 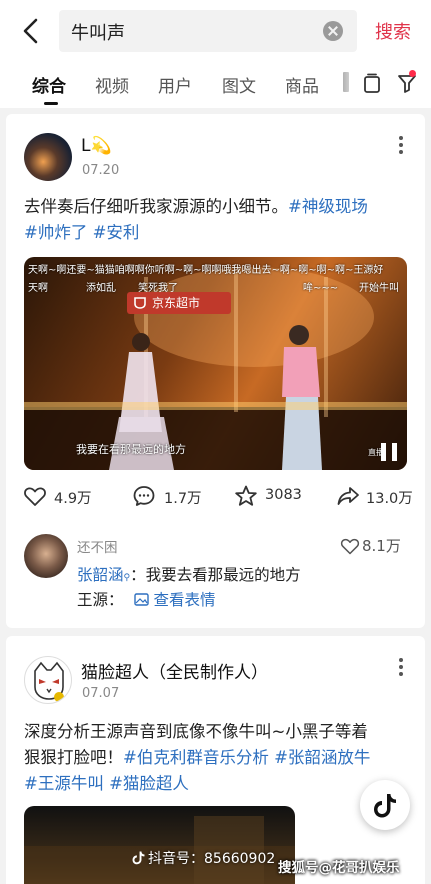 I want to click on tab-video: 视频, so click(x=112, y=84).